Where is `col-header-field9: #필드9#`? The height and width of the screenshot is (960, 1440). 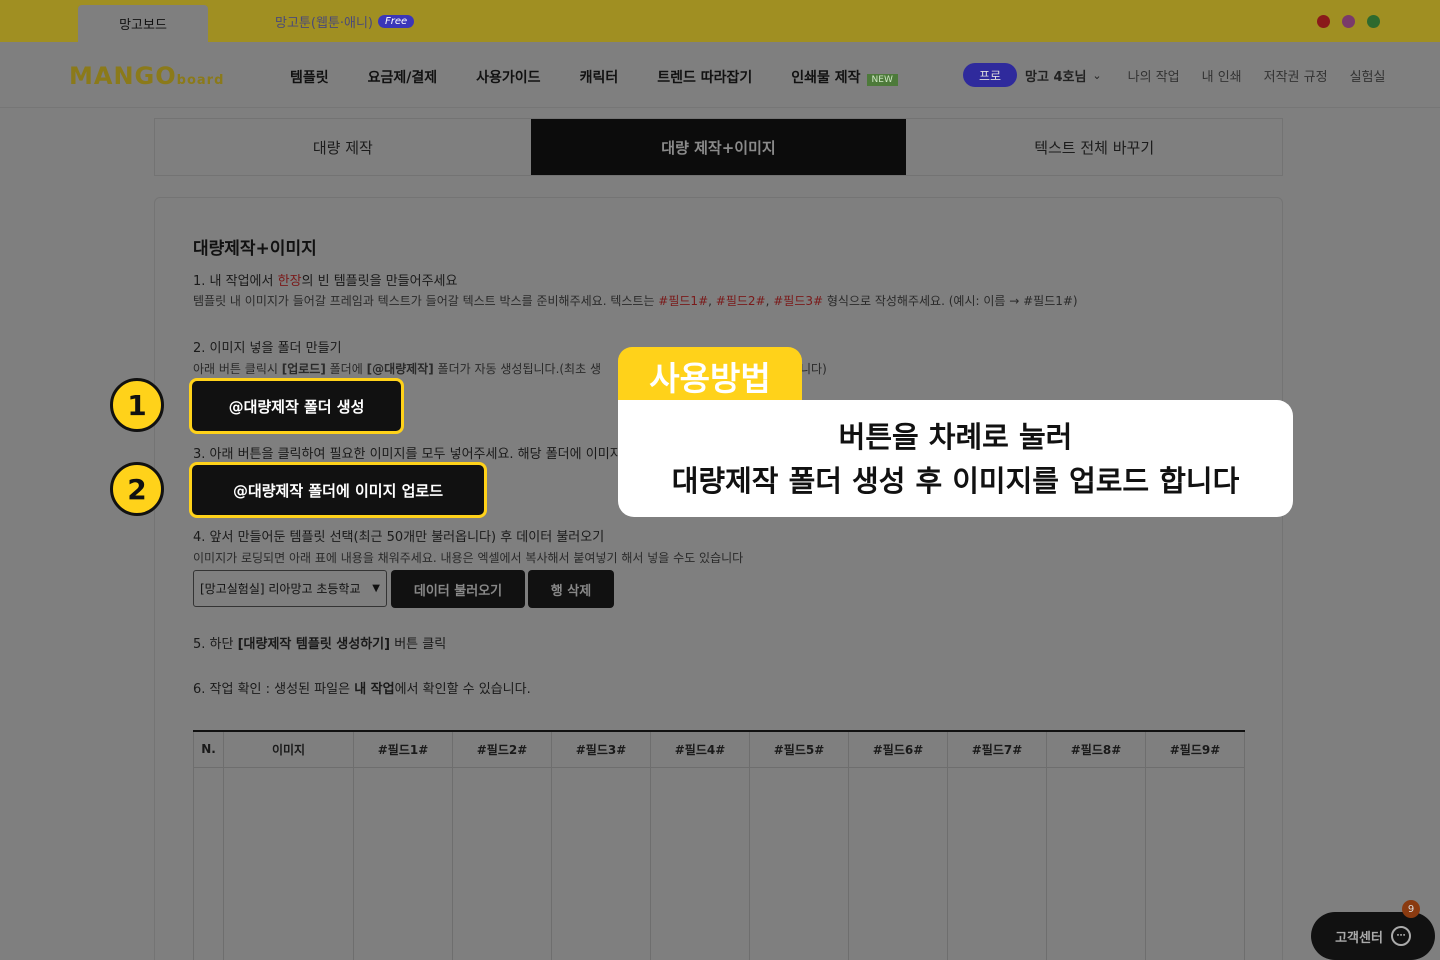
col-header-field9: #필드9# is located at coordinates (1195, 749).